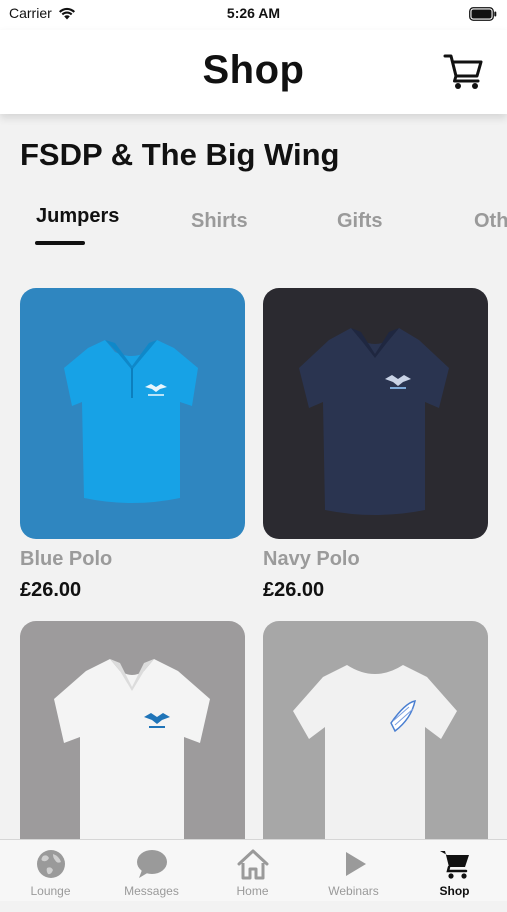 The image size is (507, 912). What do you see at coordinates (66, 559) in the screenshot?
I see `product-name: Blue Polo` at bounding box center [66, 559].